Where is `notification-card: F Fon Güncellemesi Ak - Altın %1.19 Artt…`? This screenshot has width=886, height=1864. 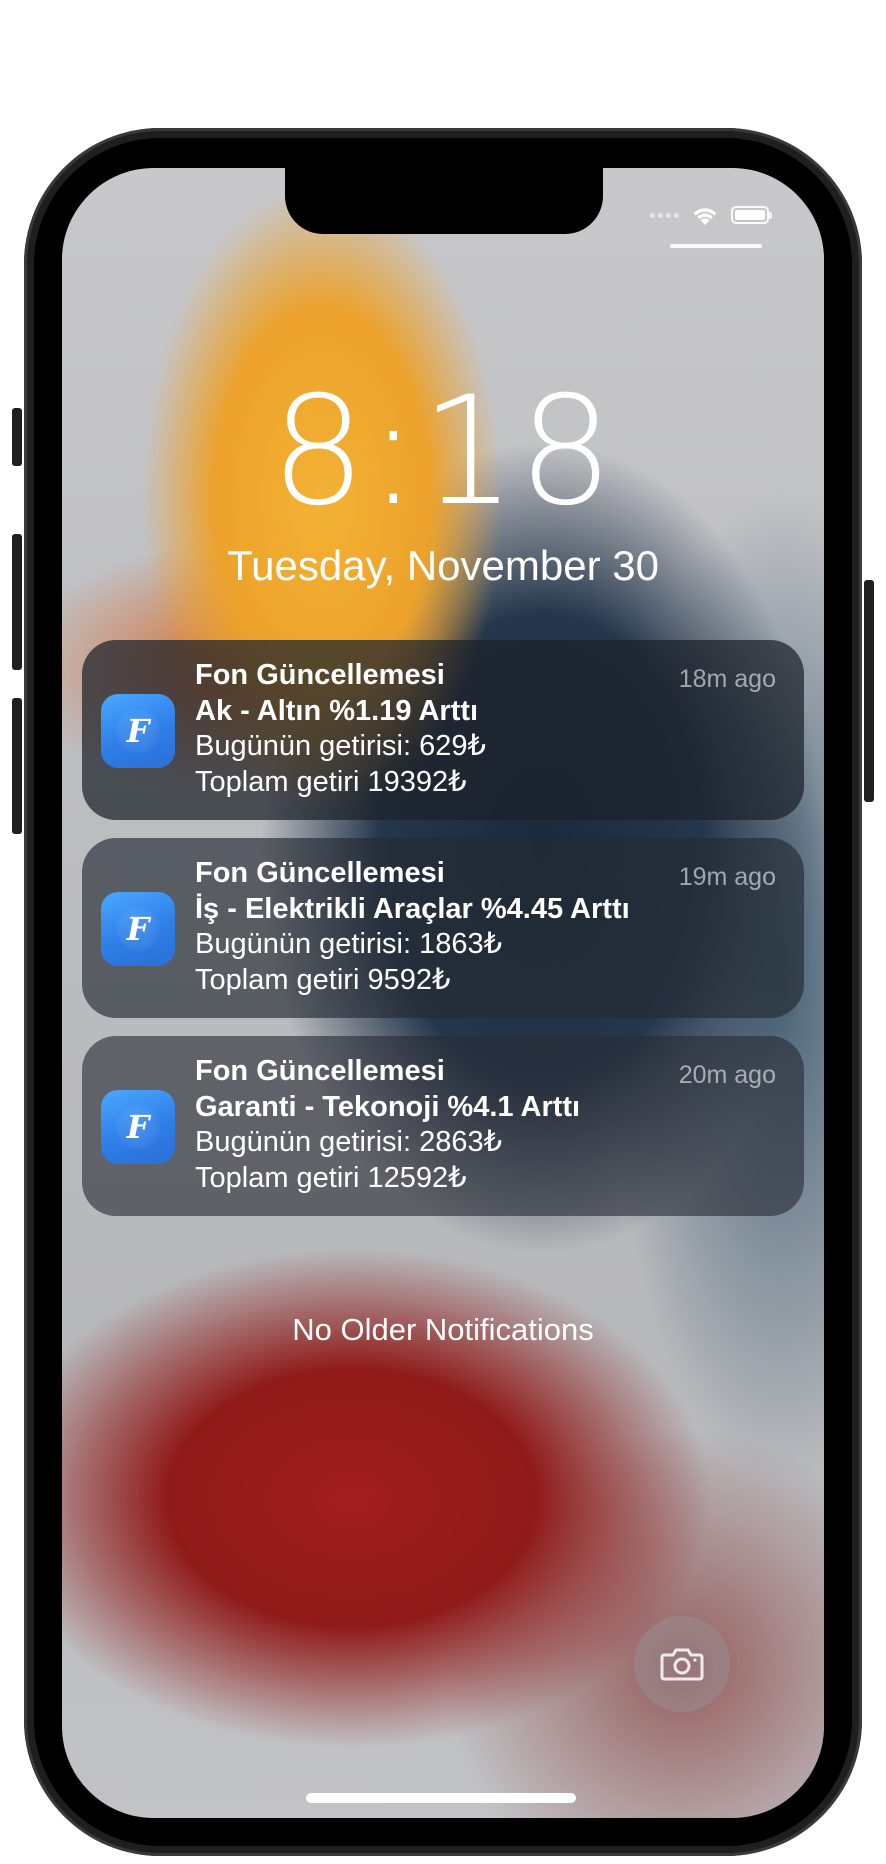
notification-card: F Fon Güncellemesi Ak - Altın %1.19 Artt… is located at coordinates (443, 730).